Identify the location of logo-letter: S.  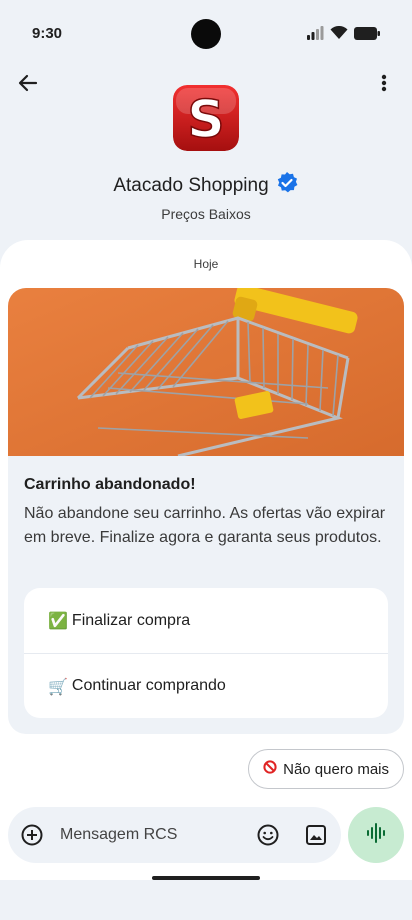
(205, 120).